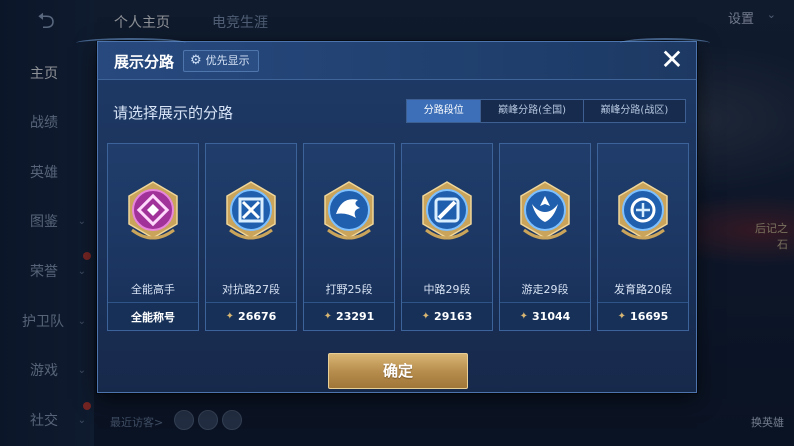  I want to click on tab-peak-region: 巅峰分路(战区), so click(634, 111).